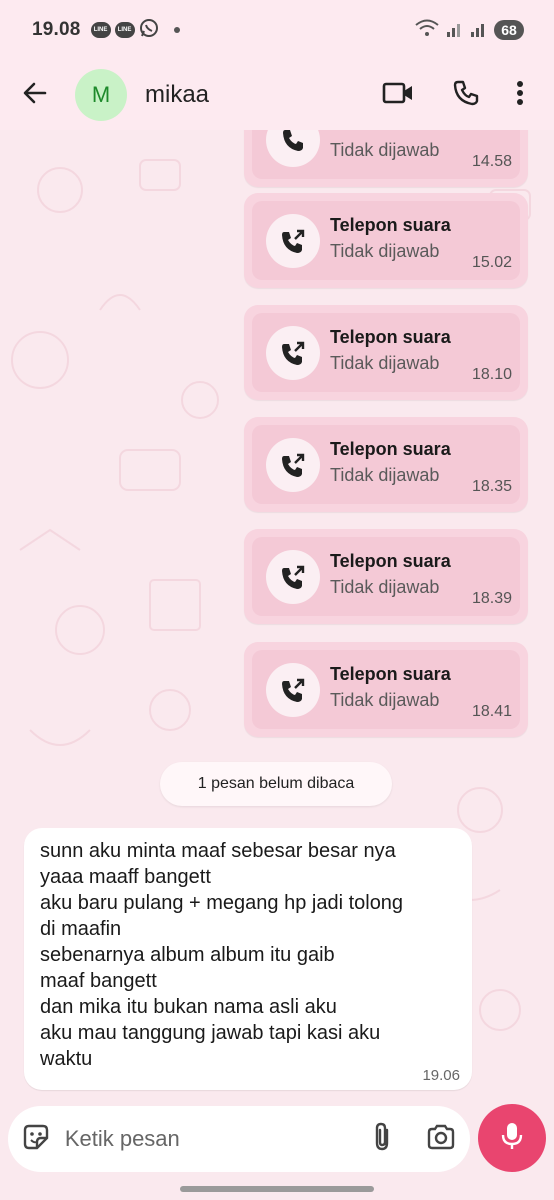 The image size is (554, 1200). Describe the element at coordinates (210, 1033) in the screenshot. I see `message-line: aku mau tanggung jawab tapi kasi aku` at that location.